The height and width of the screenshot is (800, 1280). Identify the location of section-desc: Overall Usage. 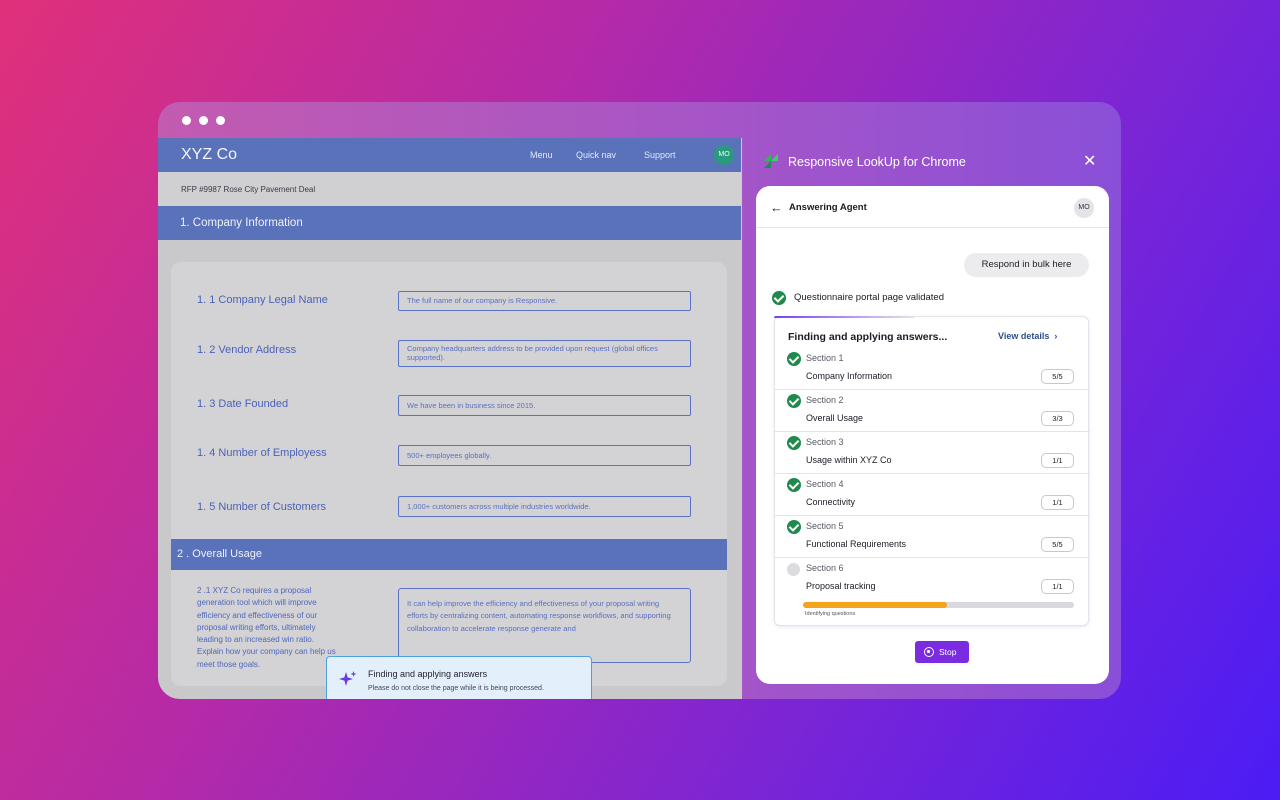
(835, 418).